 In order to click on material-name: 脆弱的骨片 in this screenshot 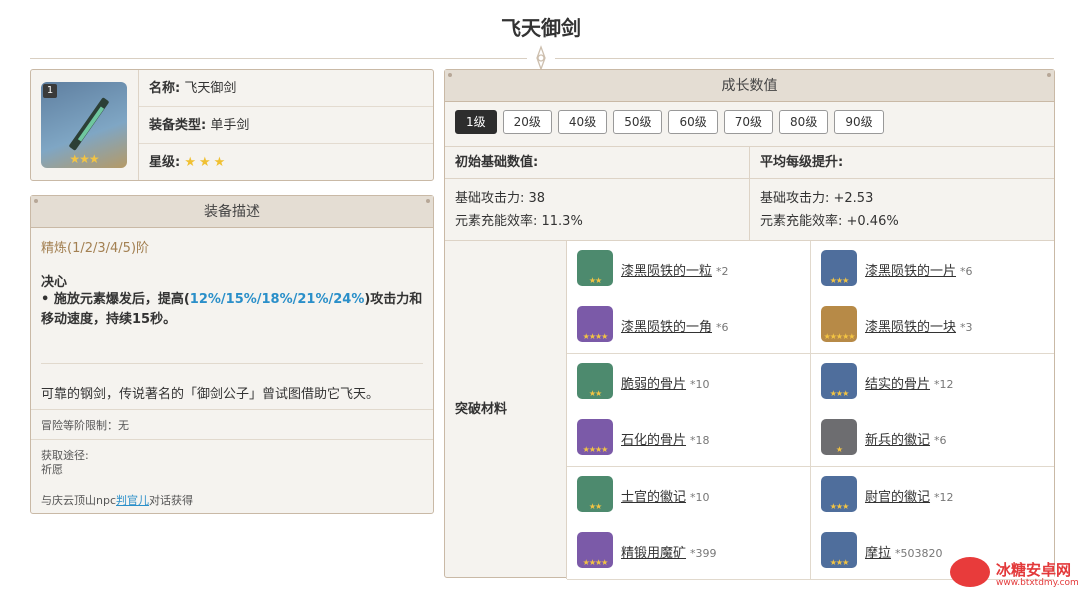, I will do `click(653, 384)`.